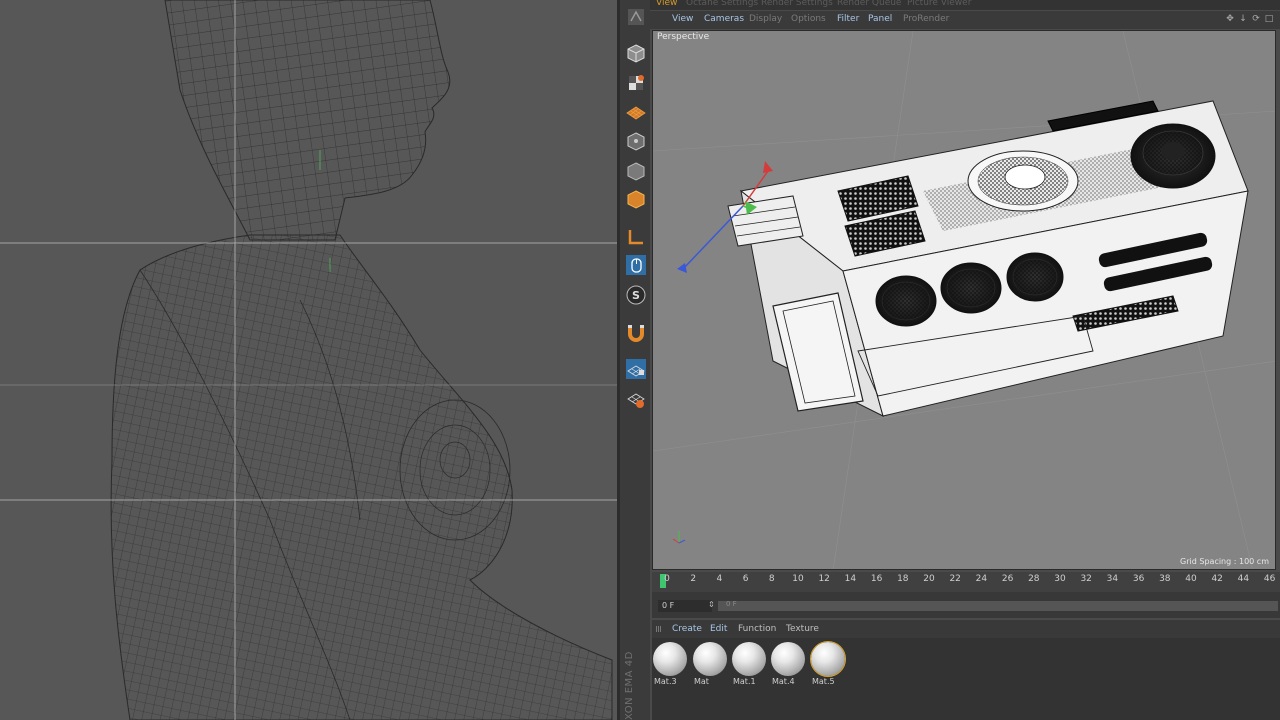  Describe the element at coordinates (1256, 19) in the screenshot. I see `rotate-view-icon: ⟳` at that location.